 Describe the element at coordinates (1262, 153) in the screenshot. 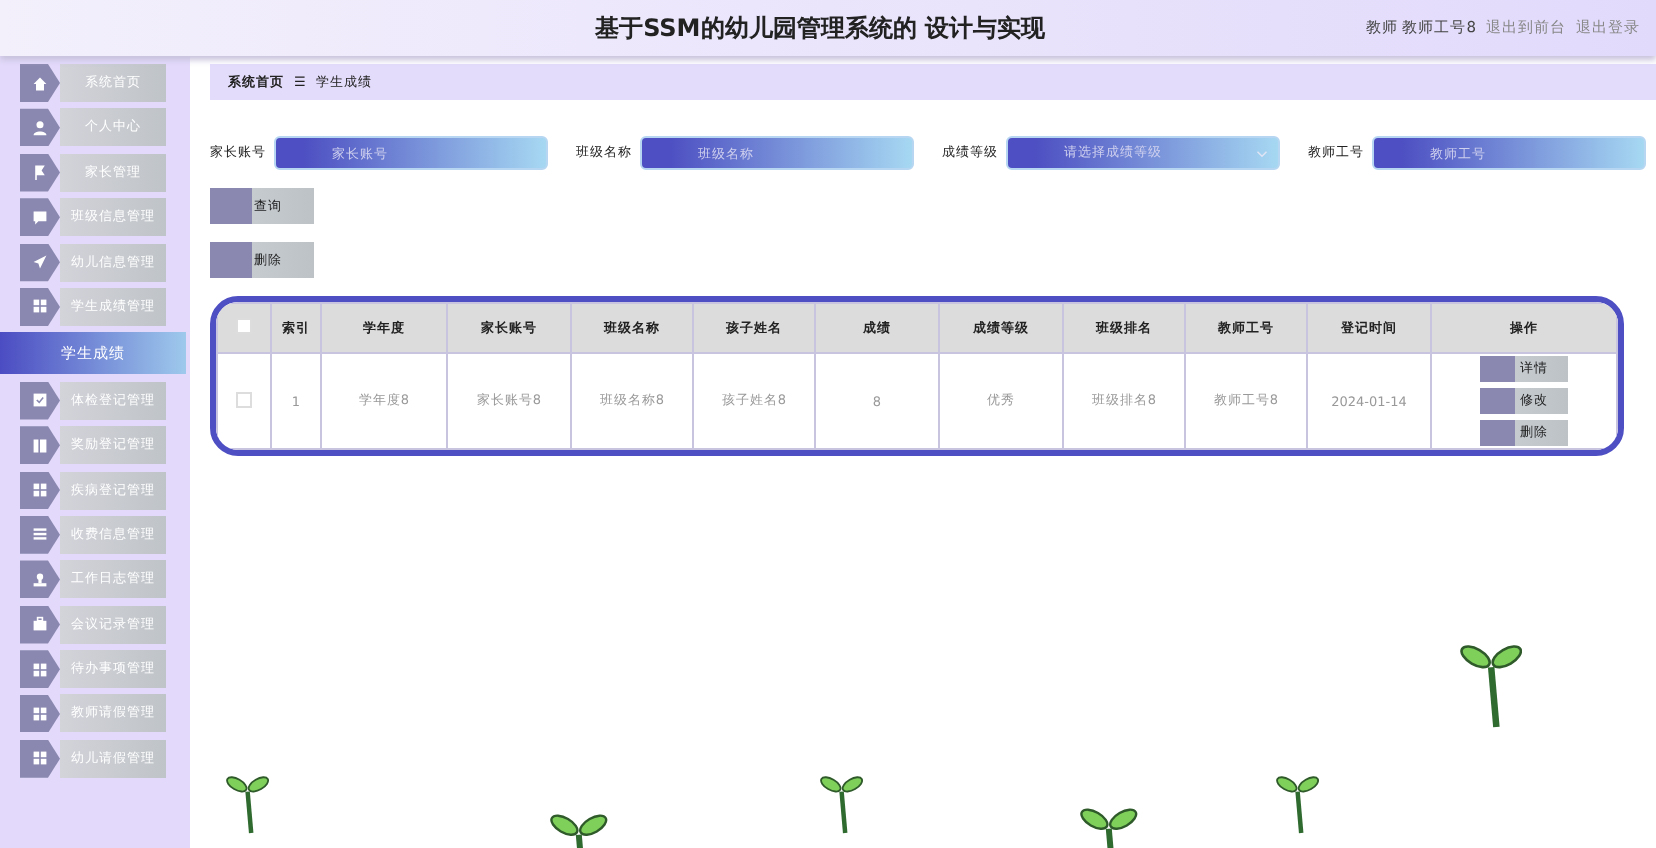

I see `dropdown-caret-icon` at that location.